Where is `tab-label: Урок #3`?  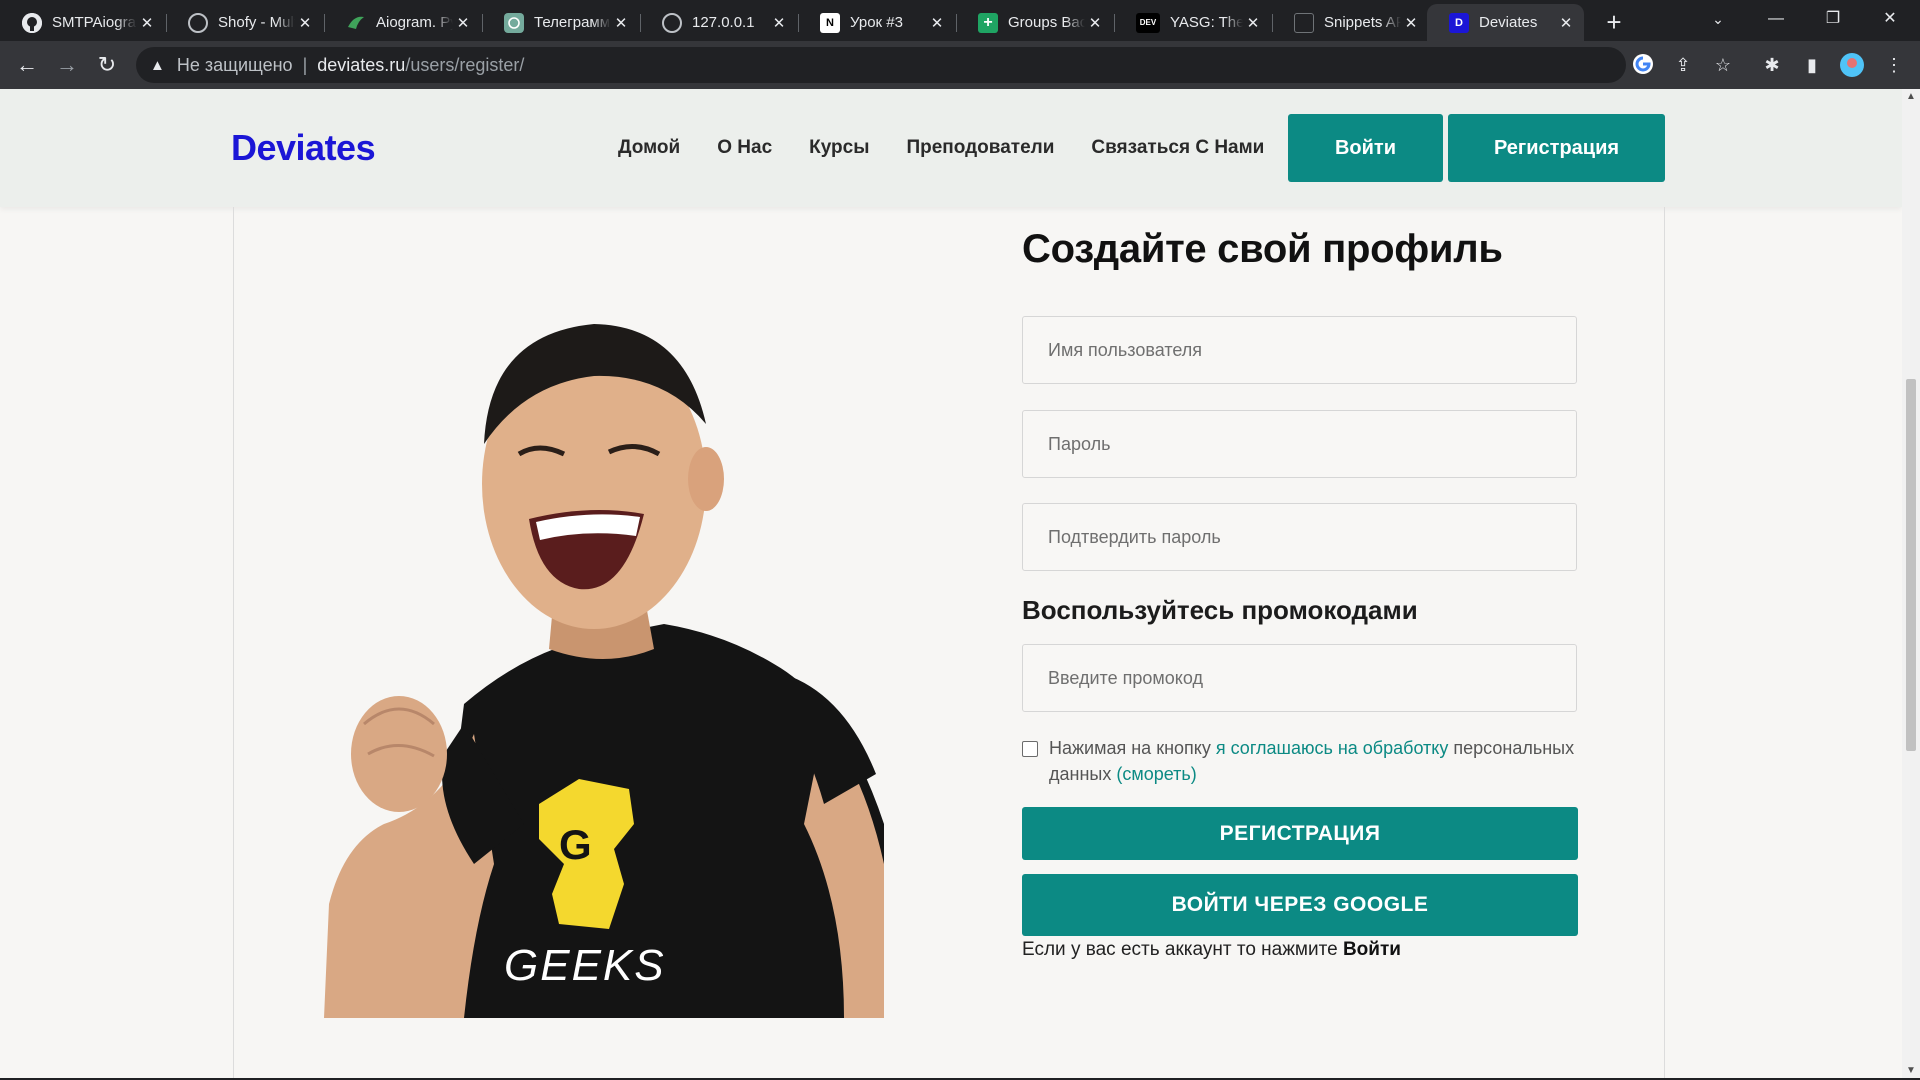
tab-label: Урок #3 is located at coordinates (876, 22).